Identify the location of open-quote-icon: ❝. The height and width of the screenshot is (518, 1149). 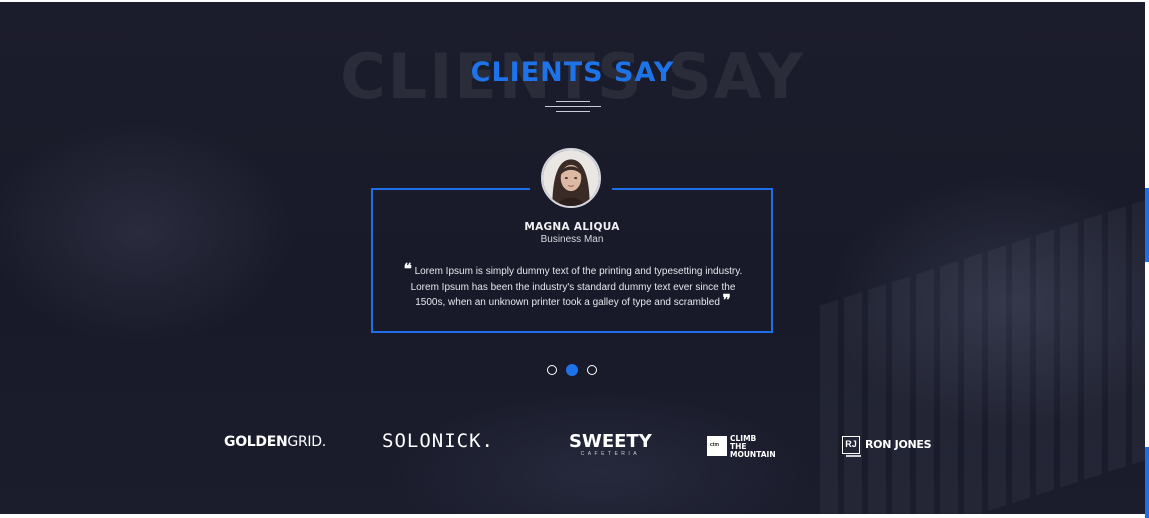
(407, 269).